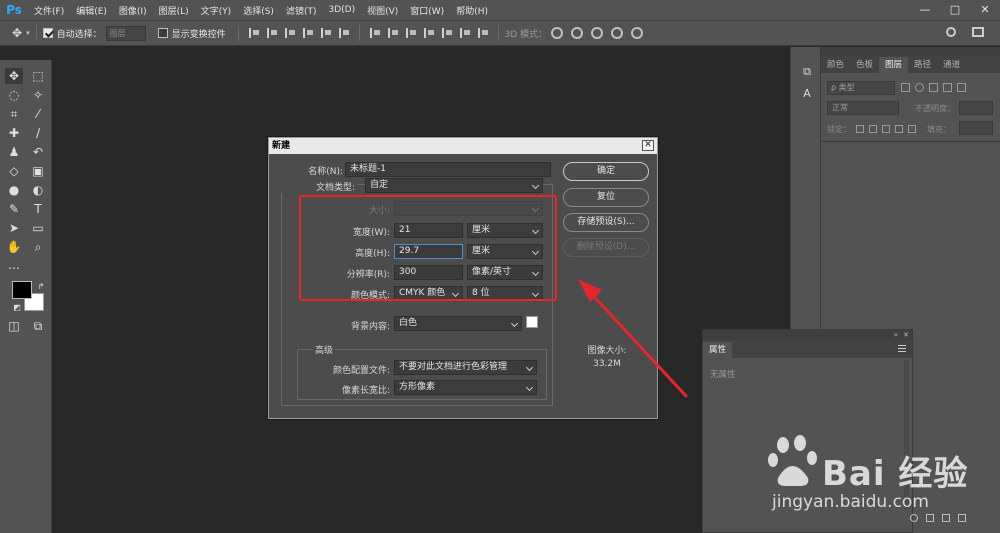 This screenshot has width=1000, height=533. Describe the element at coordinates (962, 518) in the screenshot. I see `trash-icon` at that location.